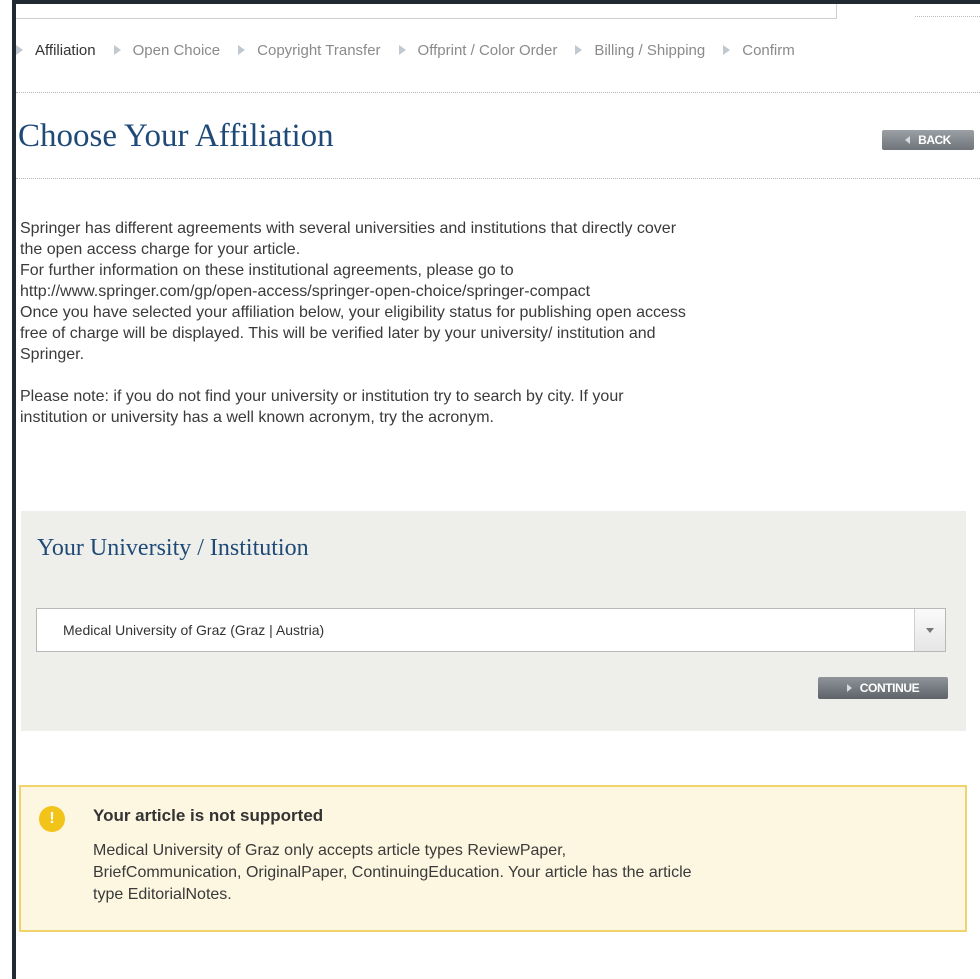 The height and width of the screenshot is (979, 980). Describe the element at coordinates (889, 688) in the screenshot. I see `continue-button-label: CONTINUE` at that location.